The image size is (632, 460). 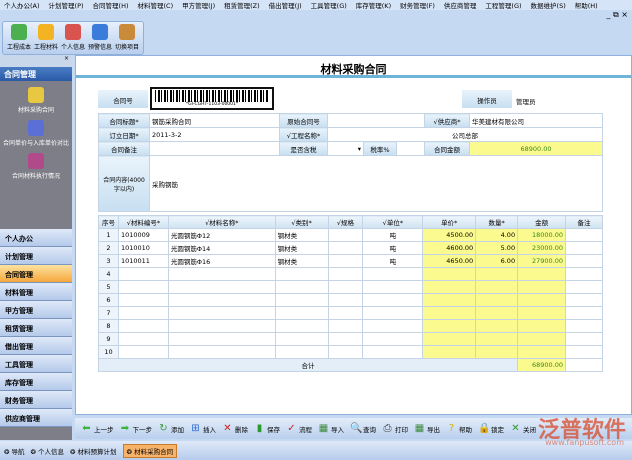 I want to click on toolbar-button: 🔍 查询, so click(x=363, y=428).